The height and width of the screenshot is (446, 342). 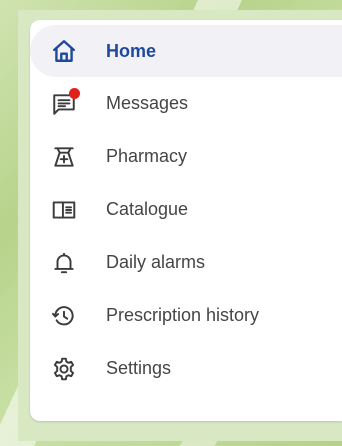 What do you see at coordinates (64, 369) in the screenshot?
I see `gear-icon` at bounding box center [64, 369].